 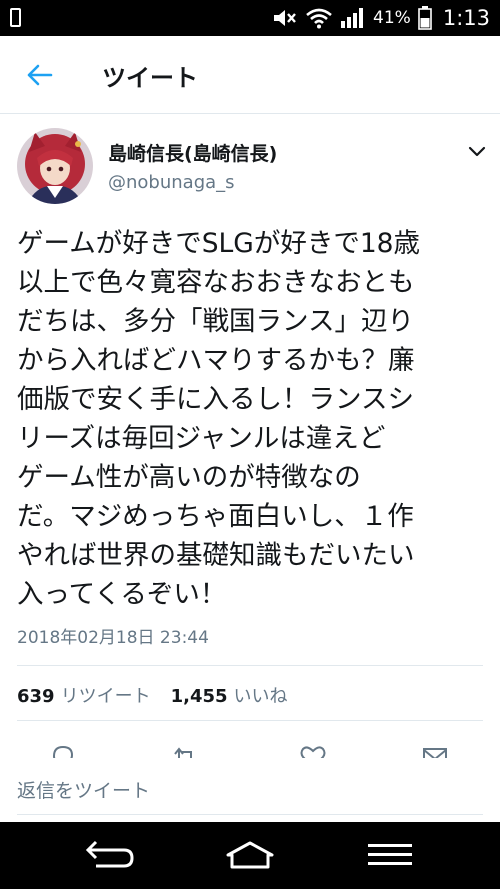 What do you see at coordinates (39, 75) in the screenshot?
I see `arrow-left-icon` at bounding box center [39, 75].